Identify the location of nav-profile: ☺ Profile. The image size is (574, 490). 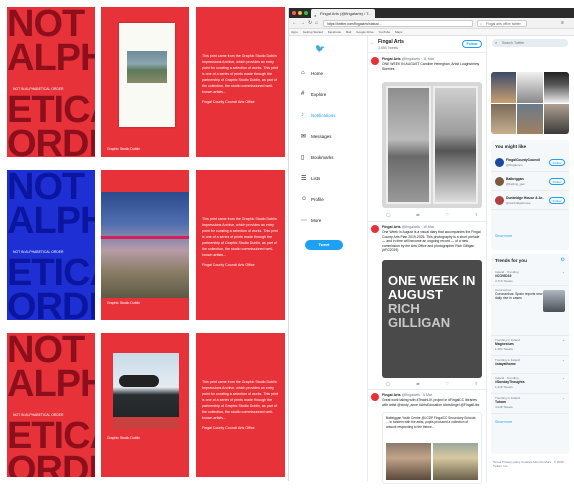
(312, 199).